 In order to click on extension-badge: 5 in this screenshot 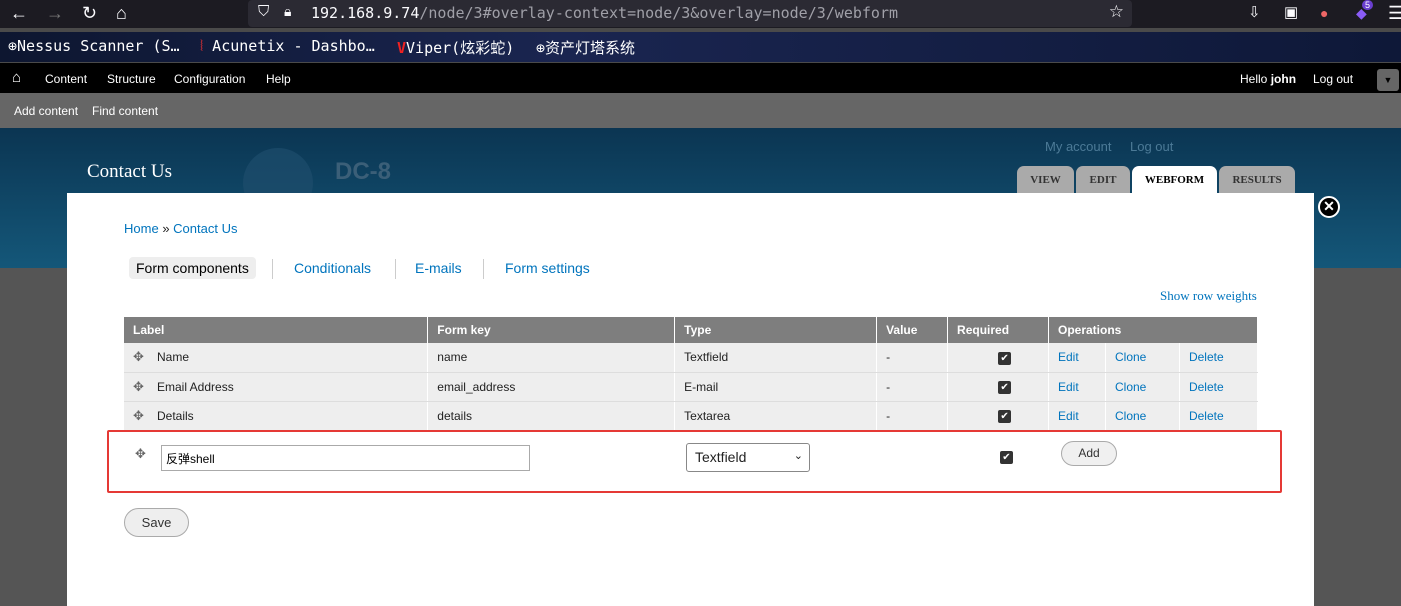, I will do `click(1368, 5)`.